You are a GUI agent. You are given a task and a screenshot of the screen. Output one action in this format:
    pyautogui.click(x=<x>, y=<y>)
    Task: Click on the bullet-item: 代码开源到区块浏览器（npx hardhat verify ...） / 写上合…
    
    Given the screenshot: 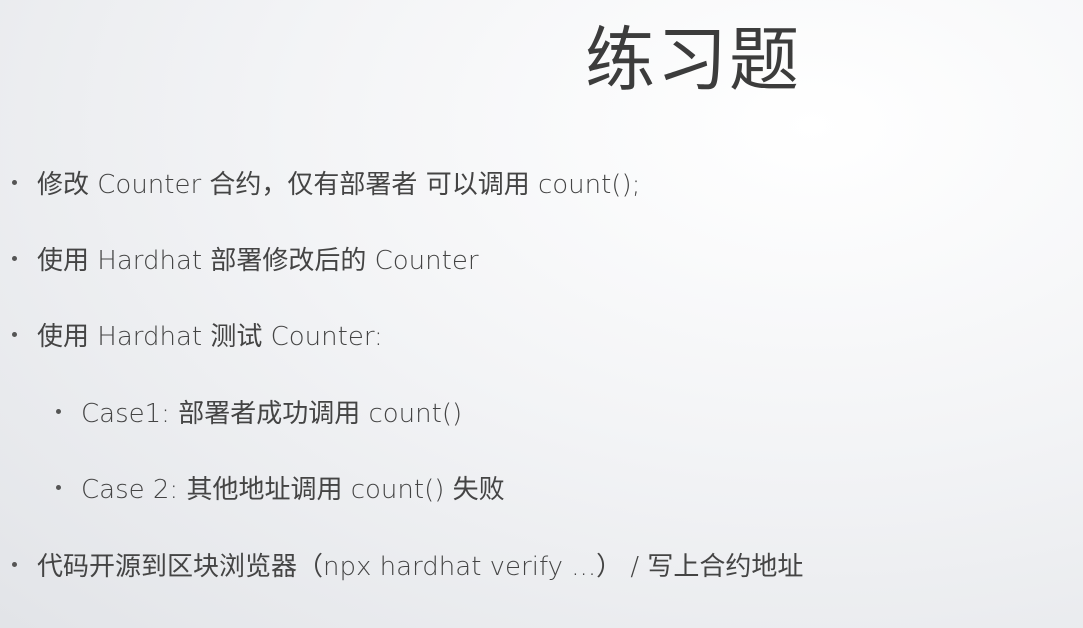 What is the action you would take?
    pyautogui.click(x=407, y=564)
    